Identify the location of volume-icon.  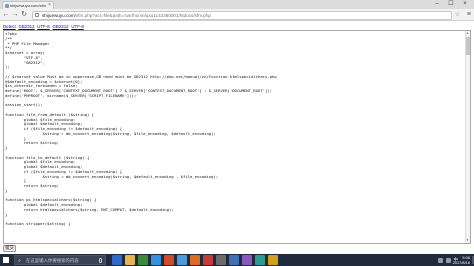
(448, 260).